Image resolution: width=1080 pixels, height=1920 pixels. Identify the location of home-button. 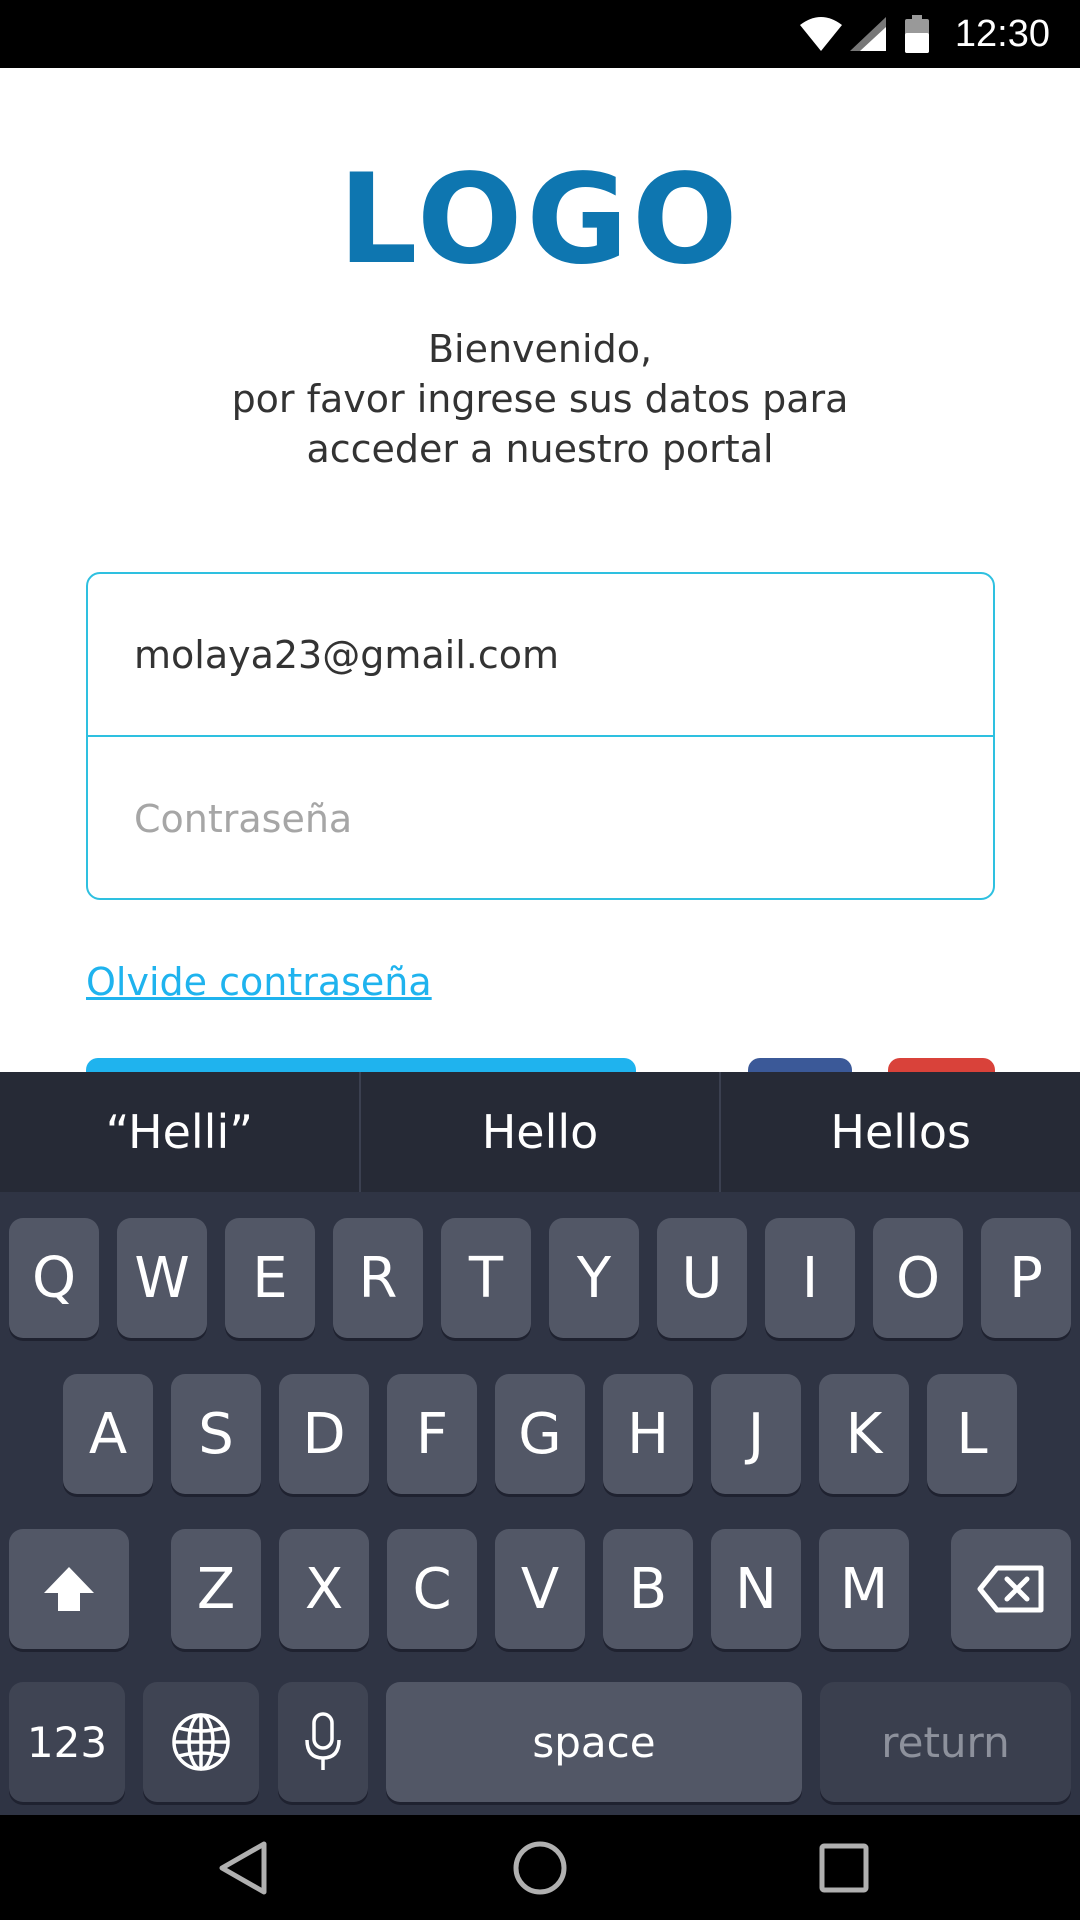
(540, 1867).